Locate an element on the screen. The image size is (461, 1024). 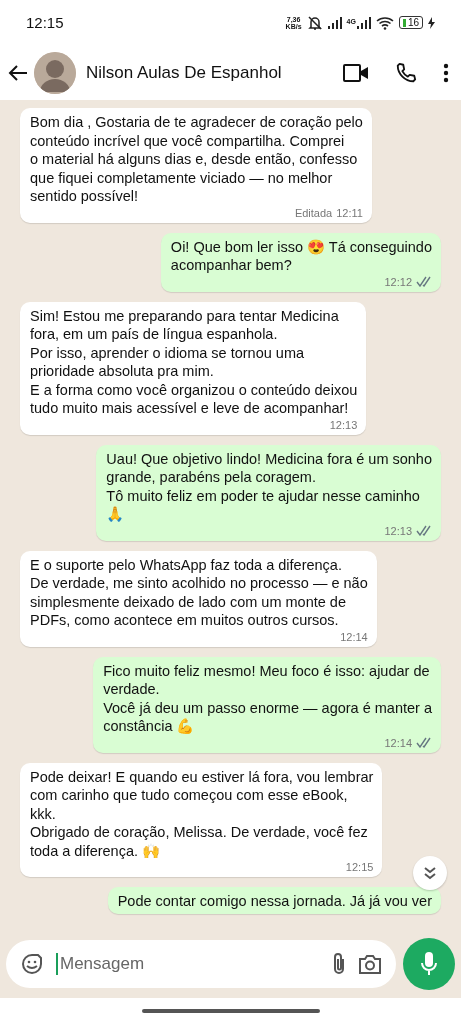
message-text: E o suporte pelo WhatsApp faz toda a diferença. De verdade, me sinto acolhido no processo — e não simplesmente deixado de lado com um monte de PDFs, como acontece em muitos outros cursos. is located at coordinates (199, 592).